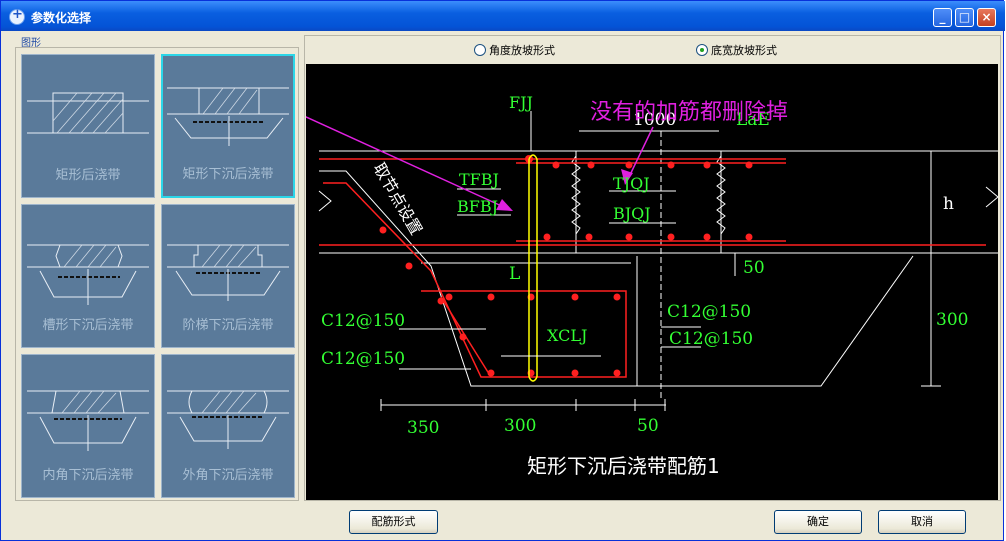 The image size is (1006, 541). What do you see at coordinates (942, 17) in the screenshot?
I see `minimize-icon: _` at bounding box center [942, 17].